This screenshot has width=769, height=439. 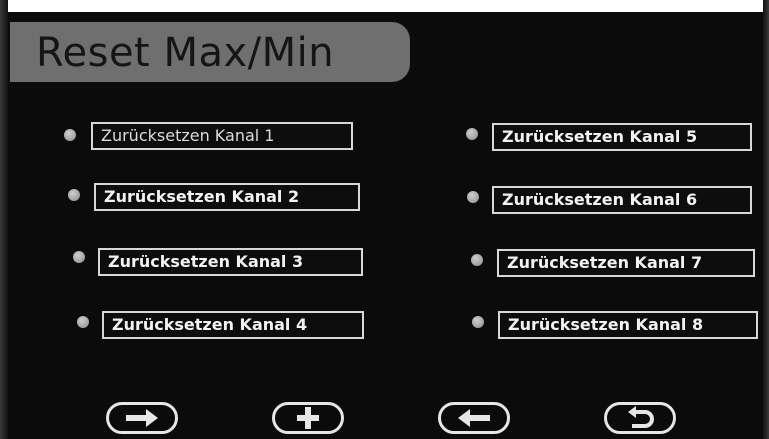 I want to click on channel-6-radio, so click(x=473, y=197).